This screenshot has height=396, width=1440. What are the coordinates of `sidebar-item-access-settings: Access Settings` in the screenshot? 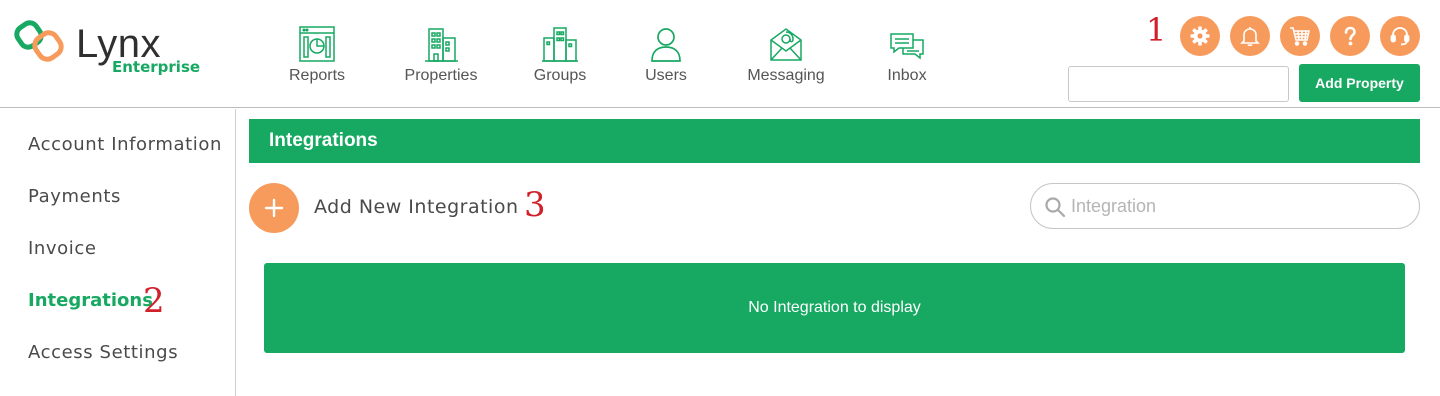 It's located at (103, 353).